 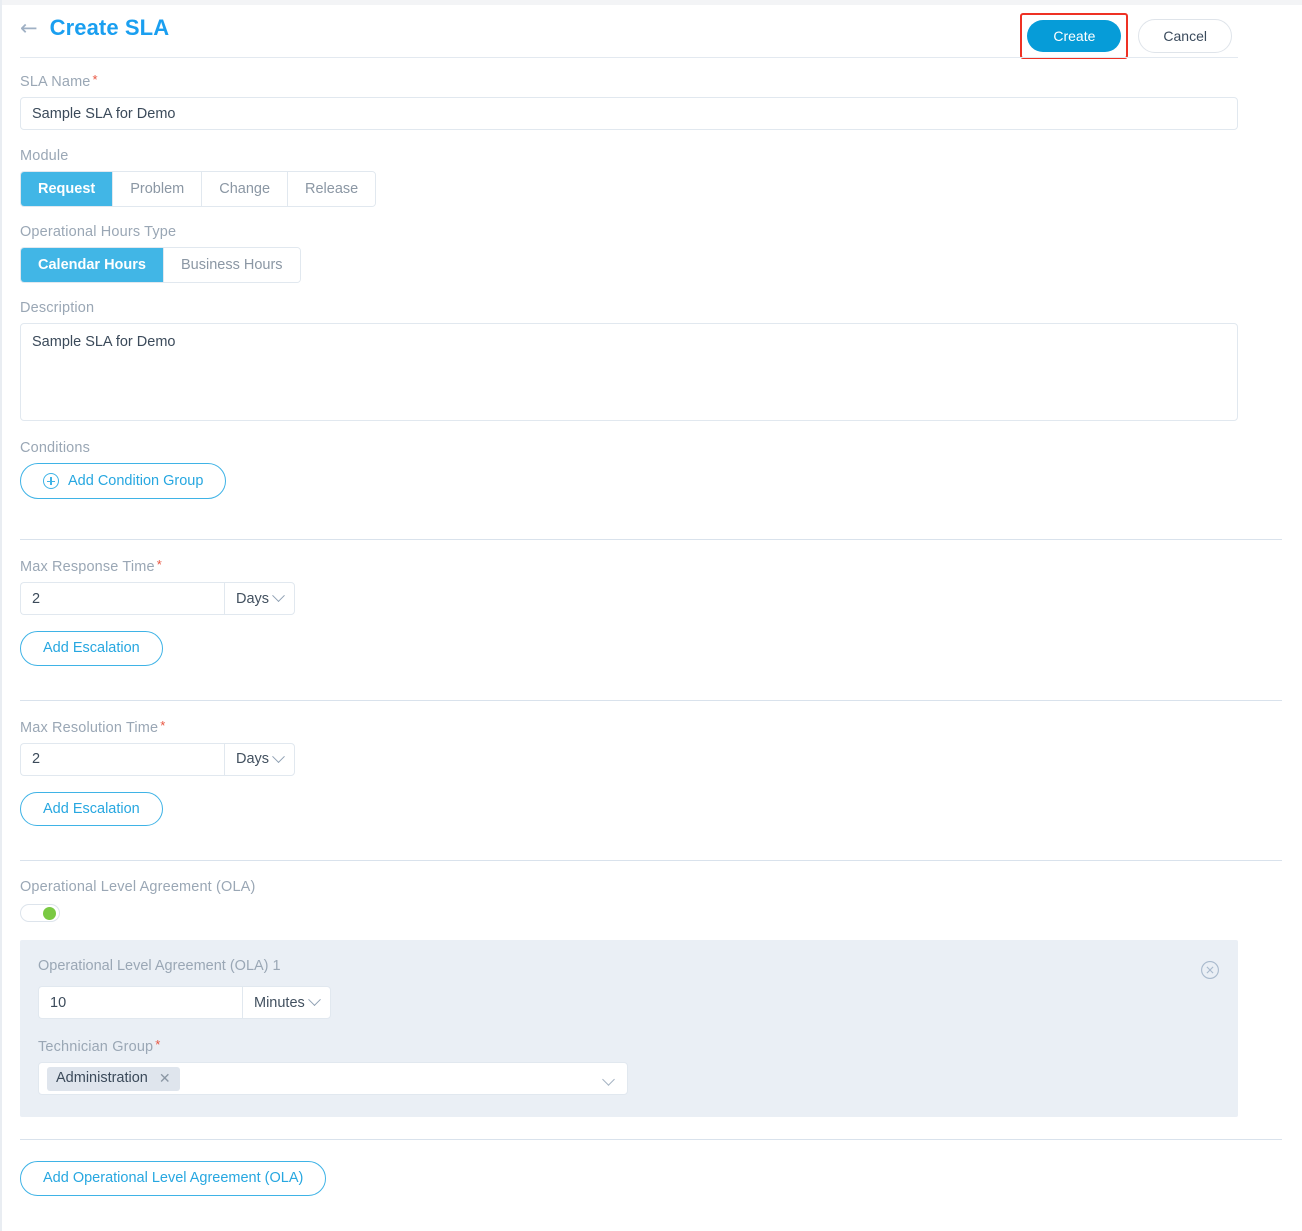 What do you see at coordinates (253, 598) in the screenshot?
I see `max-response-time-unit-value: Days` at bounding box center [253, 598].